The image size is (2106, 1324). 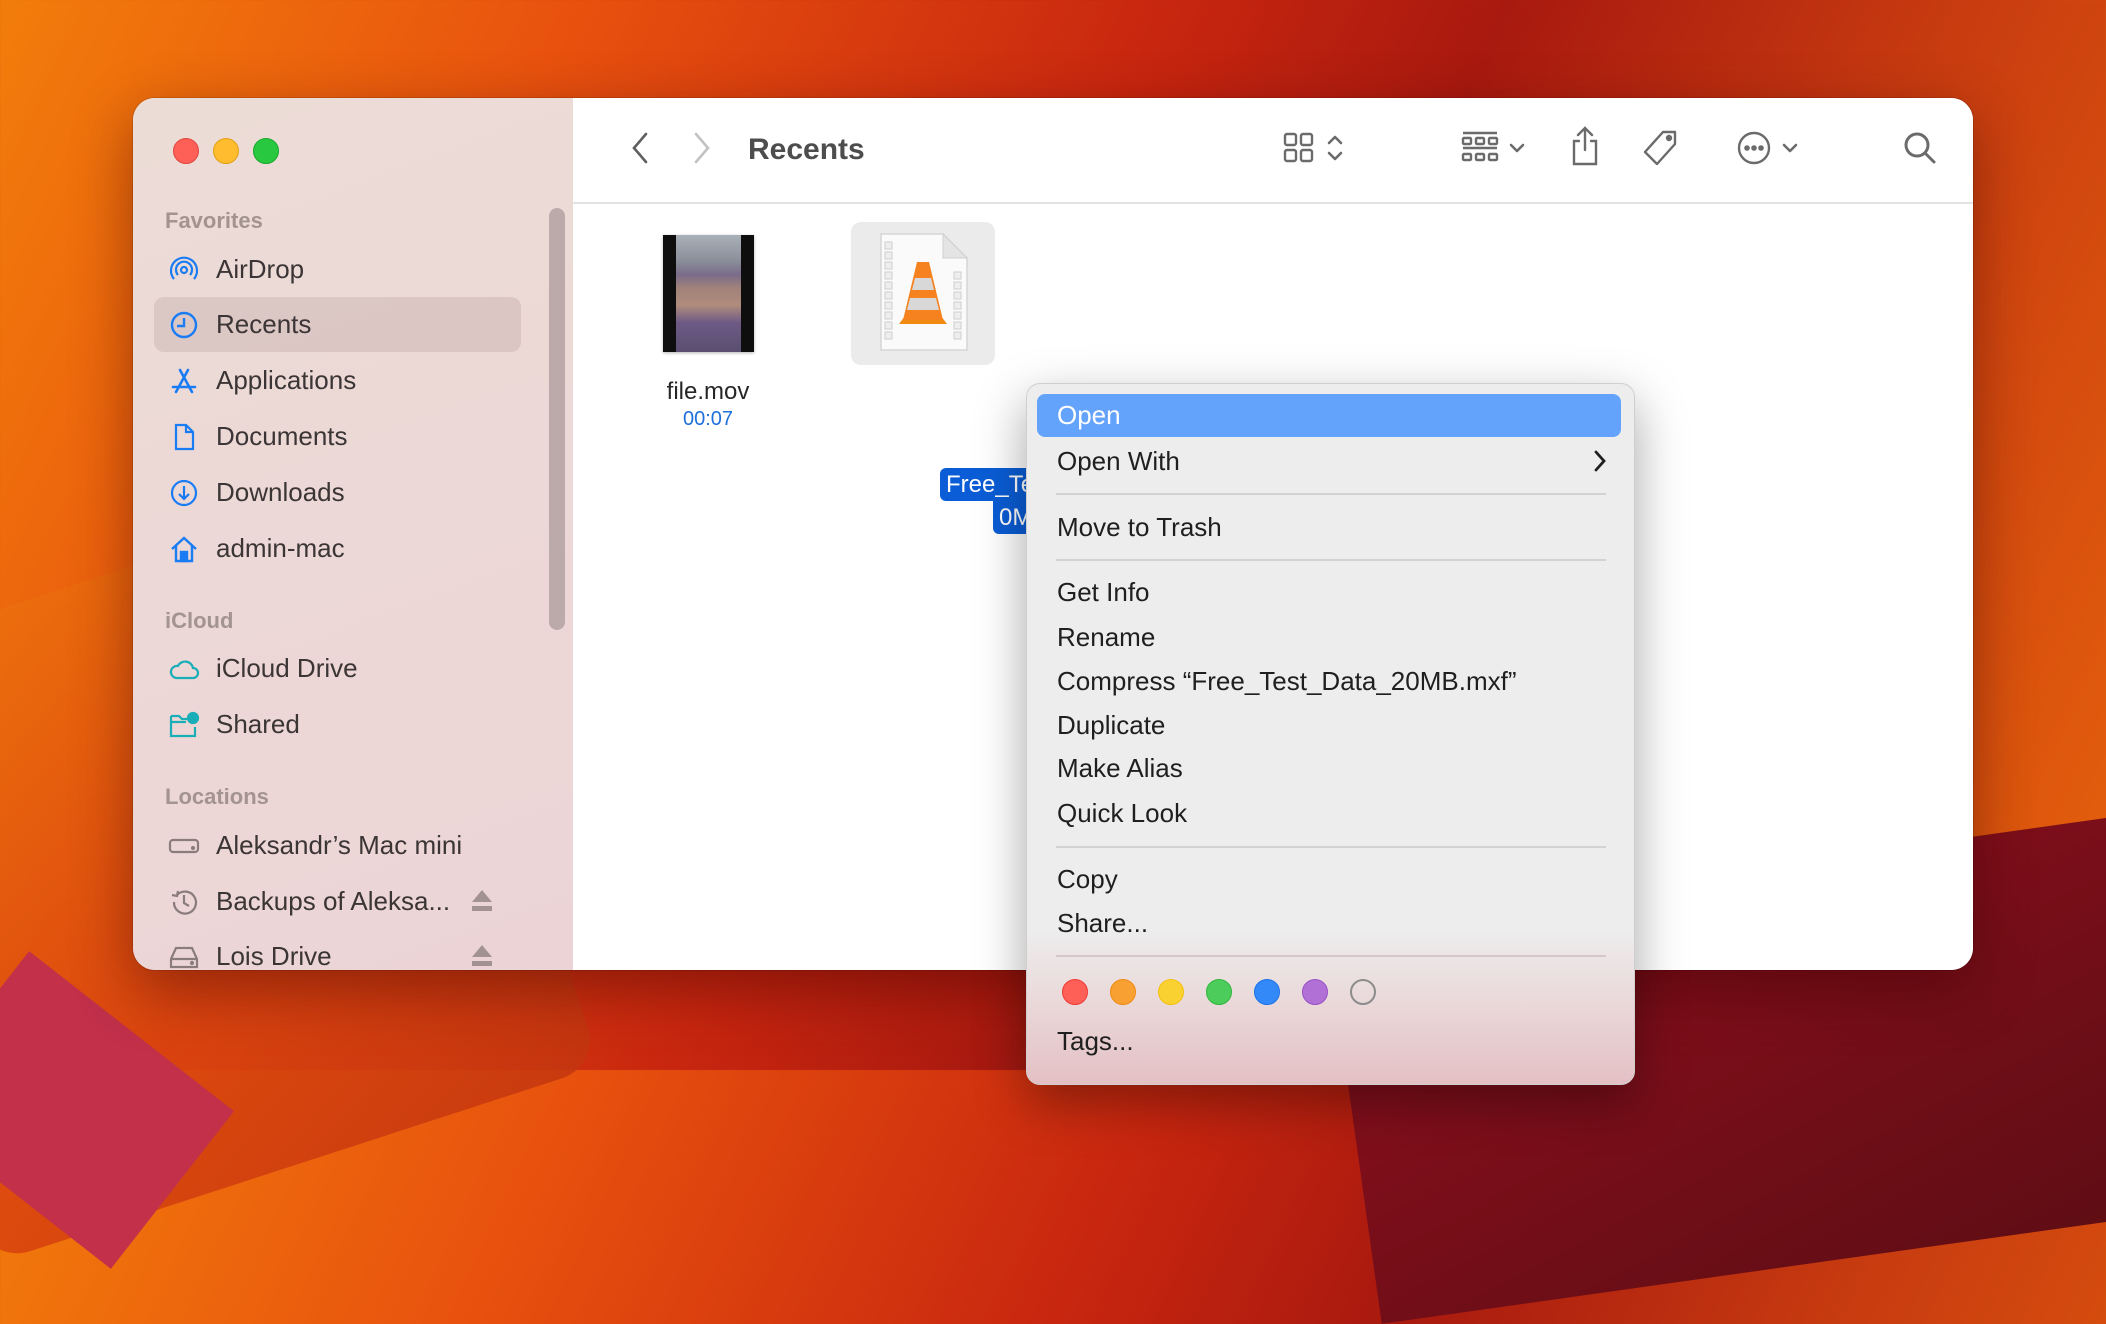 What do you see at coordinates (184, 725) in the screenshot?
I see `shared-folder-icon` at bounding box center [184, 725].